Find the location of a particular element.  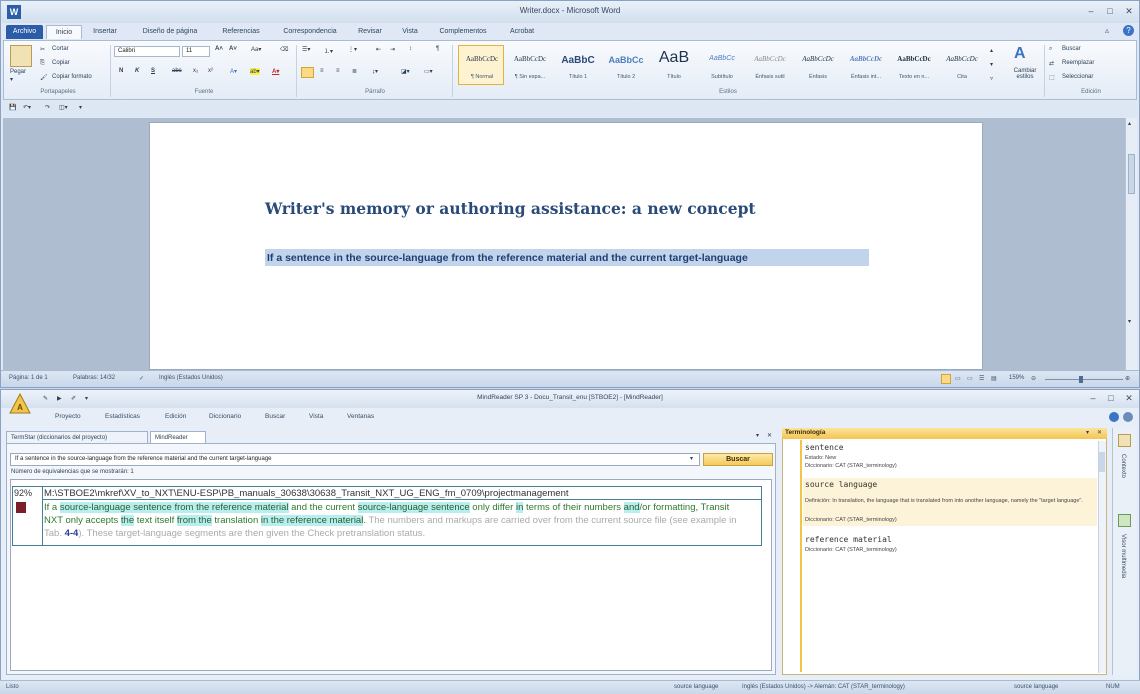

terminology-scrollbar is located at coordinates (1102, 557).